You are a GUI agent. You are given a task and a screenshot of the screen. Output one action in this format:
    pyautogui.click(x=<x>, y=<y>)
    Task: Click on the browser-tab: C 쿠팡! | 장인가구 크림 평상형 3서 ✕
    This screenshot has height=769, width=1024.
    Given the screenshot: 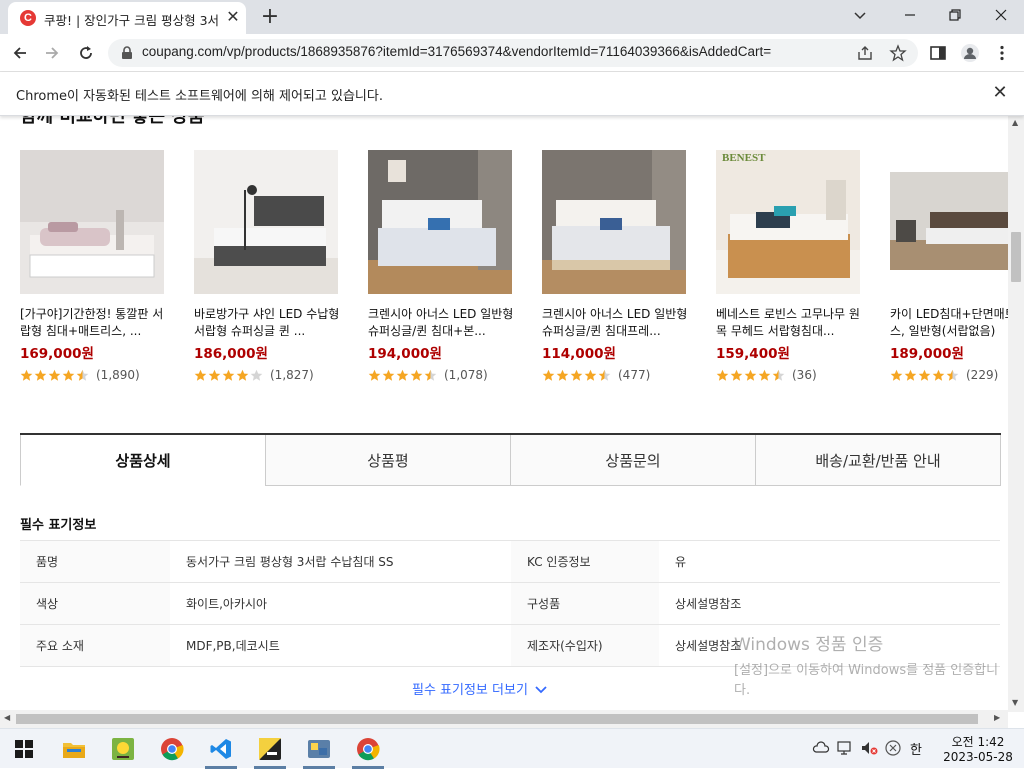 What is the action you would take?
    pyautogui.click(x=127, y=18)
    